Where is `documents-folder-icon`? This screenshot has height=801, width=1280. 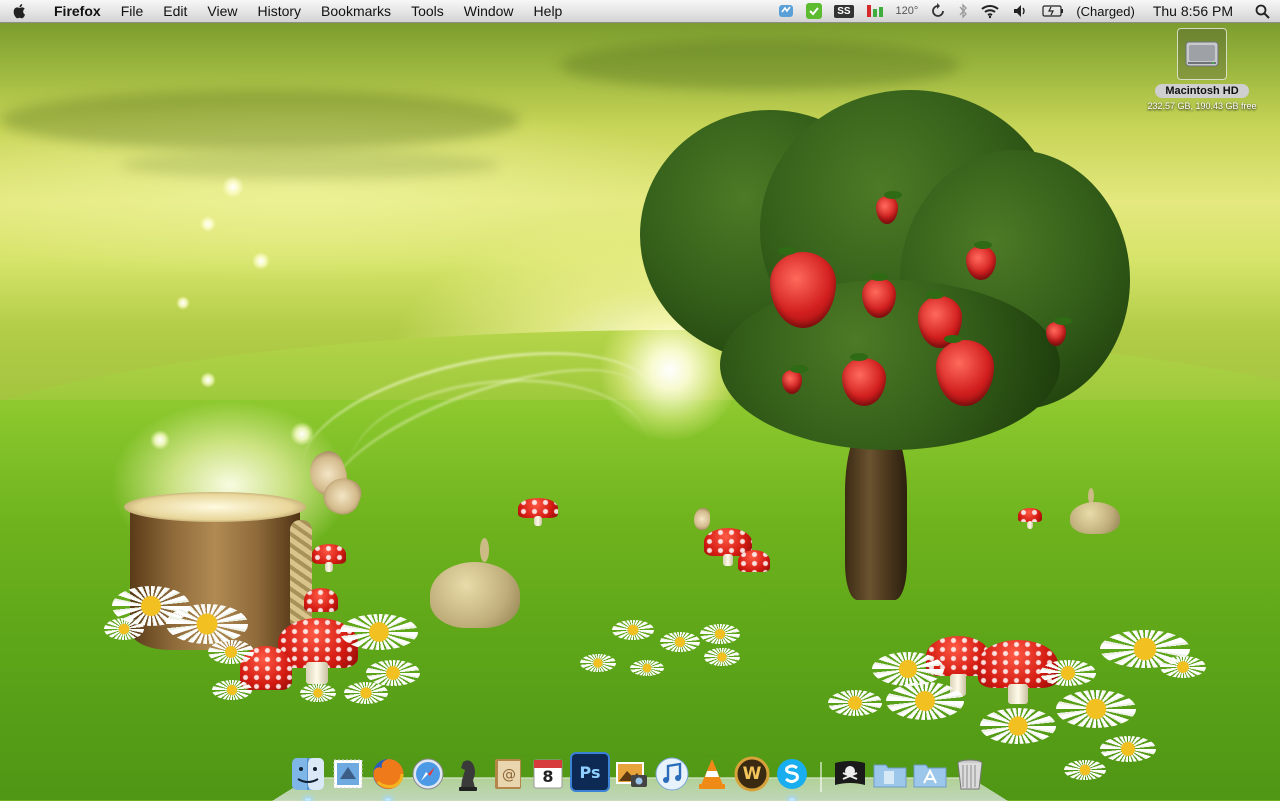
documents-folder-icon is located at coordinates (890, 776).